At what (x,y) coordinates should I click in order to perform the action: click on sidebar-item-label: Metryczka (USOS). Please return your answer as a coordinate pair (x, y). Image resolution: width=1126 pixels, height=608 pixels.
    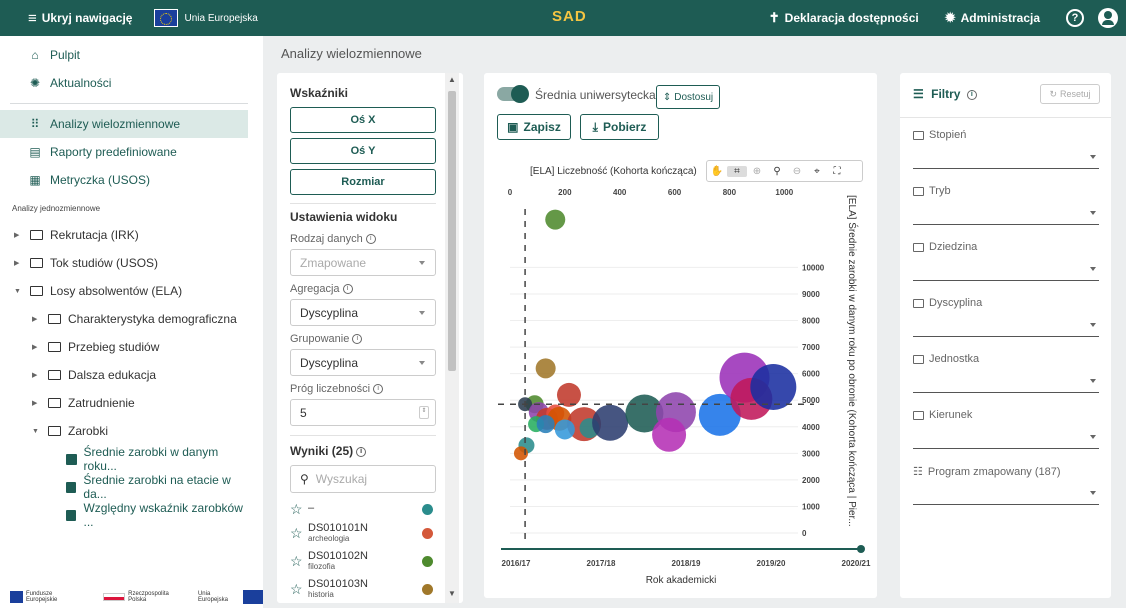
    Looking at the image, I should click on (100, 180).